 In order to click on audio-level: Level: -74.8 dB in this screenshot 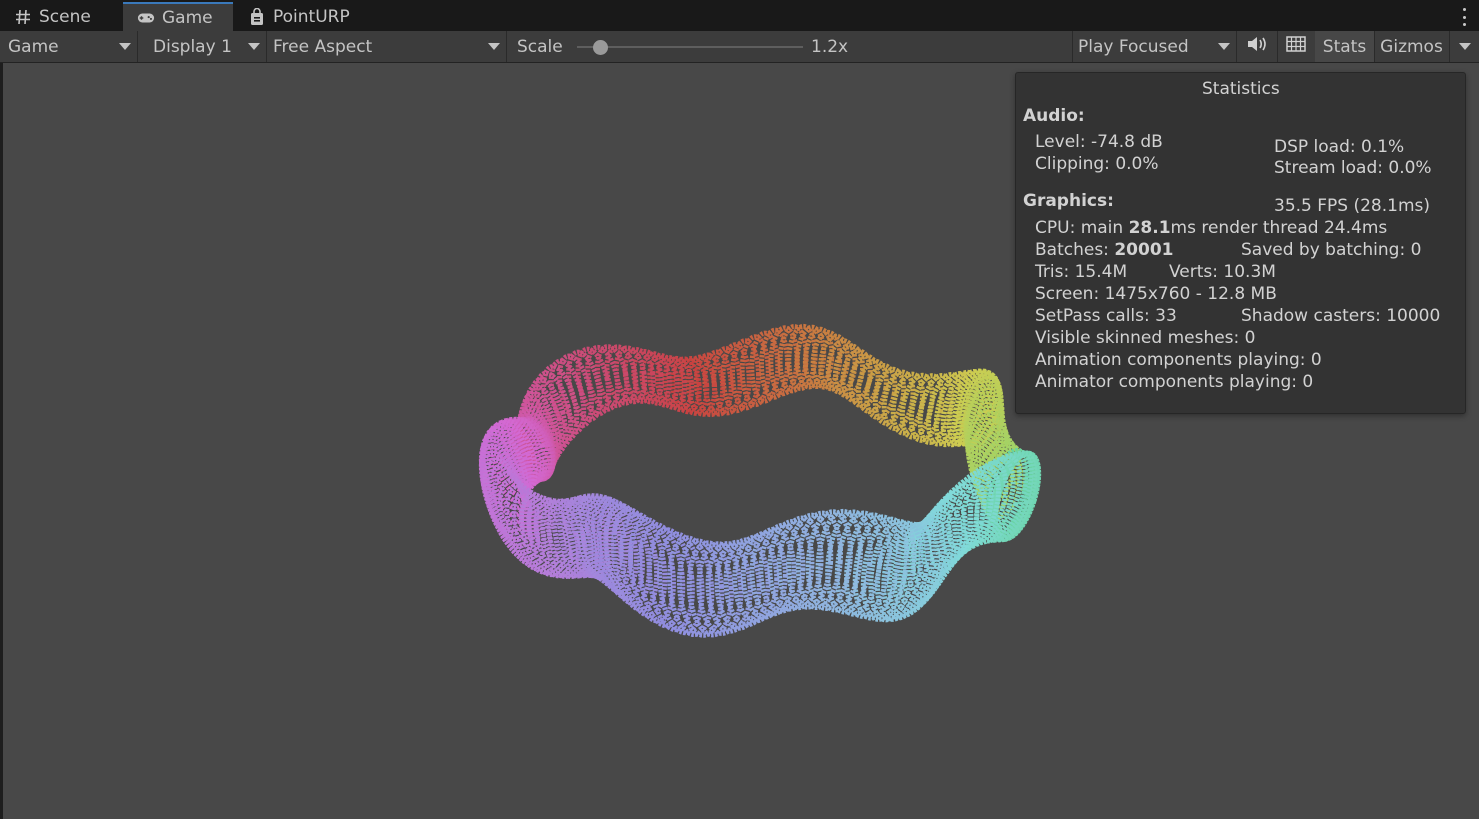, I will do `click(1099, 142)`.